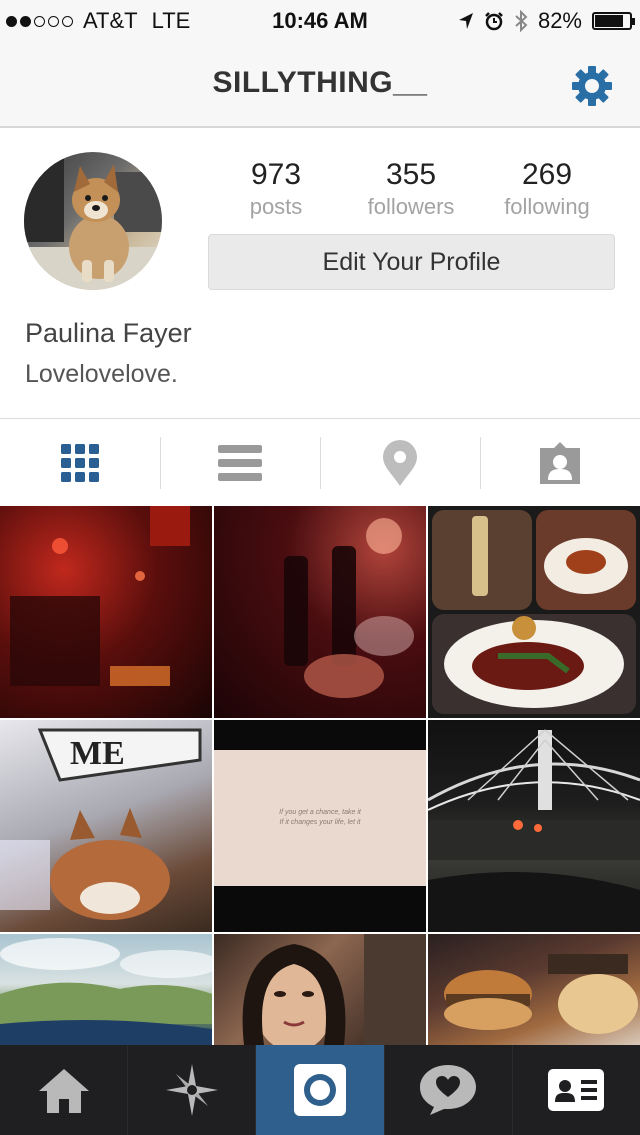 This screenshot has height=1135, width=640. I want to click on tab-grid-view, so click(80, 462).